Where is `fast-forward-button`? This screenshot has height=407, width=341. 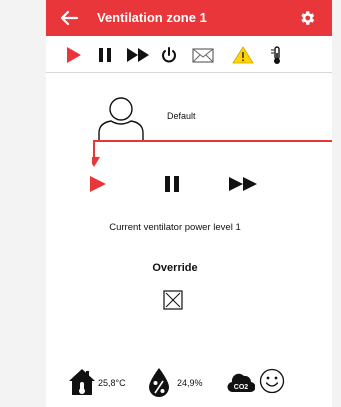
fast-forward-button is located at coordinates (243, 184).